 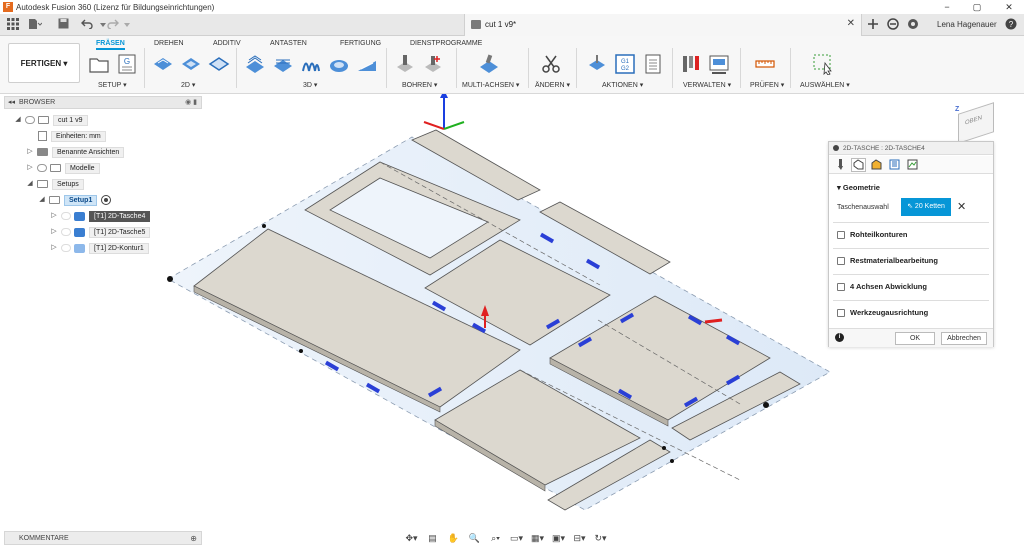 What do you see at coordinates (288, 43) in the screenshot?
I see `tab-antasten: ANTASTEN` at bounding box center [288, 43].